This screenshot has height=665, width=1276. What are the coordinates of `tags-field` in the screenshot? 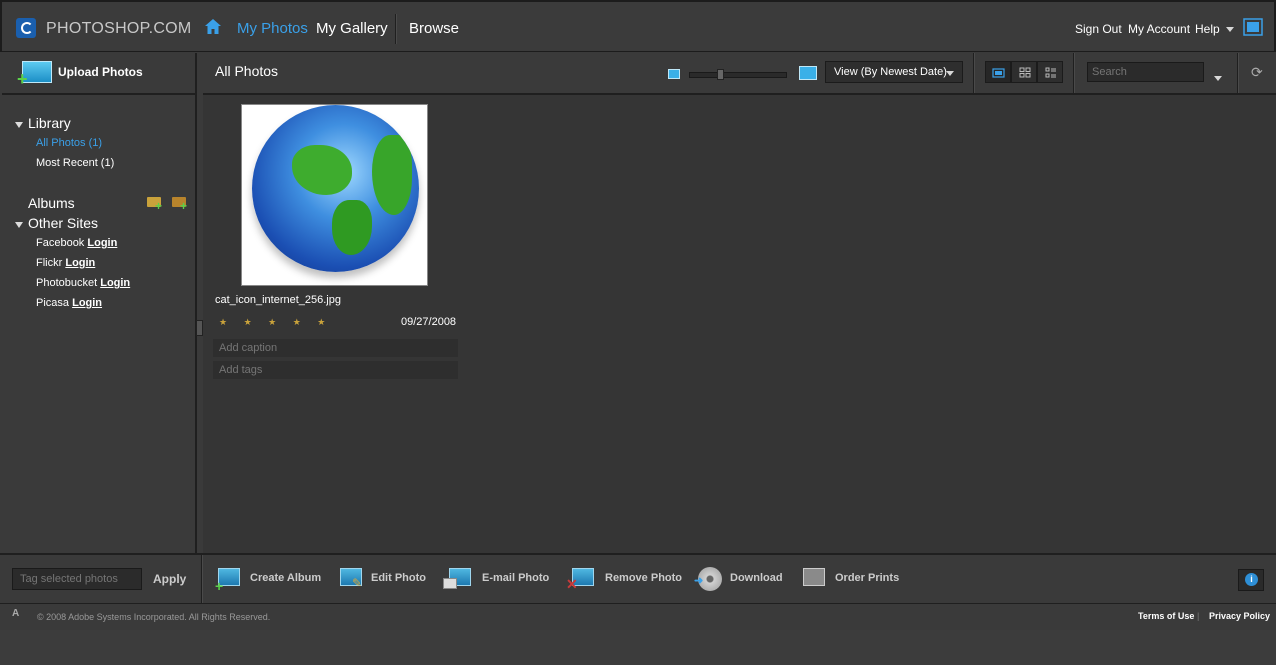 It's located at (335, 370).